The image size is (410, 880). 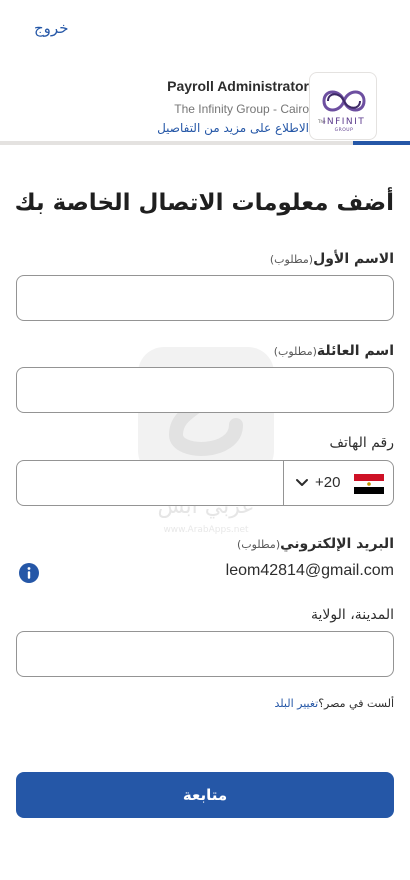 I want to click on city-label-text: المدينة، الولاية, so click(x=352, y=615).